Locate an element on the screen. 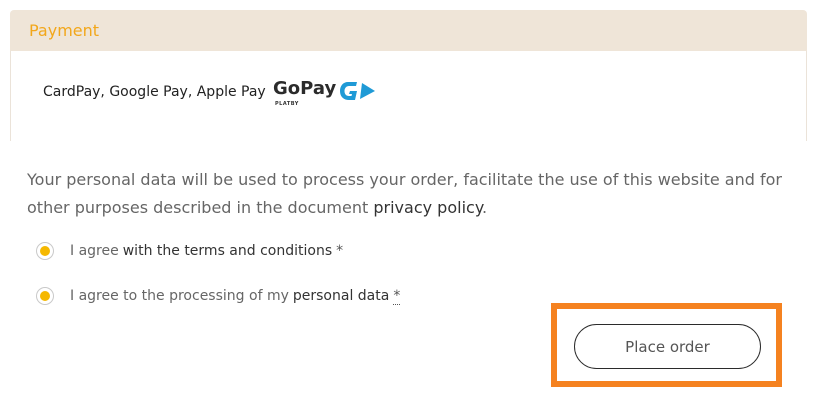 The height and width of the screenshot is (402, 820). place-order-button: Place order is located at coordinates (667, 346).